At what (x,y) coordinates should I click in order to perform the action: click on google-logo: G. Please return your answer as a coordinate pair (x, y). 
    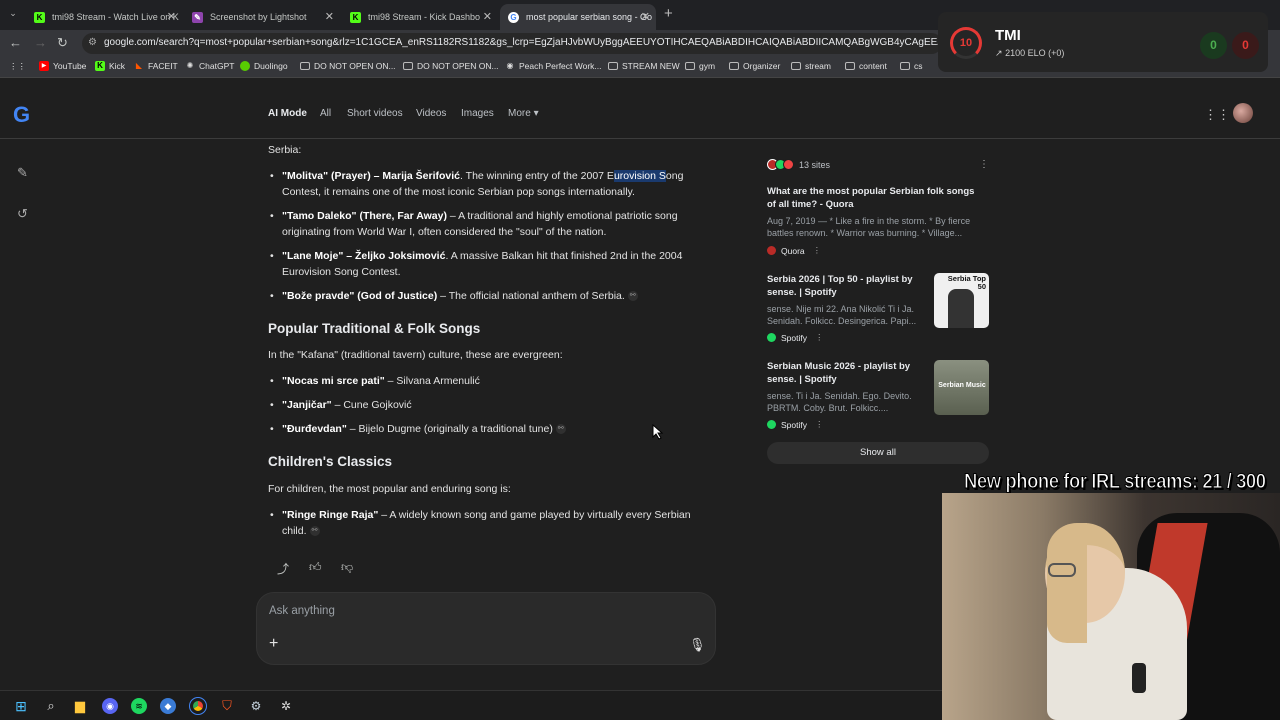
    Looking at the image, I should click on (21, 115).